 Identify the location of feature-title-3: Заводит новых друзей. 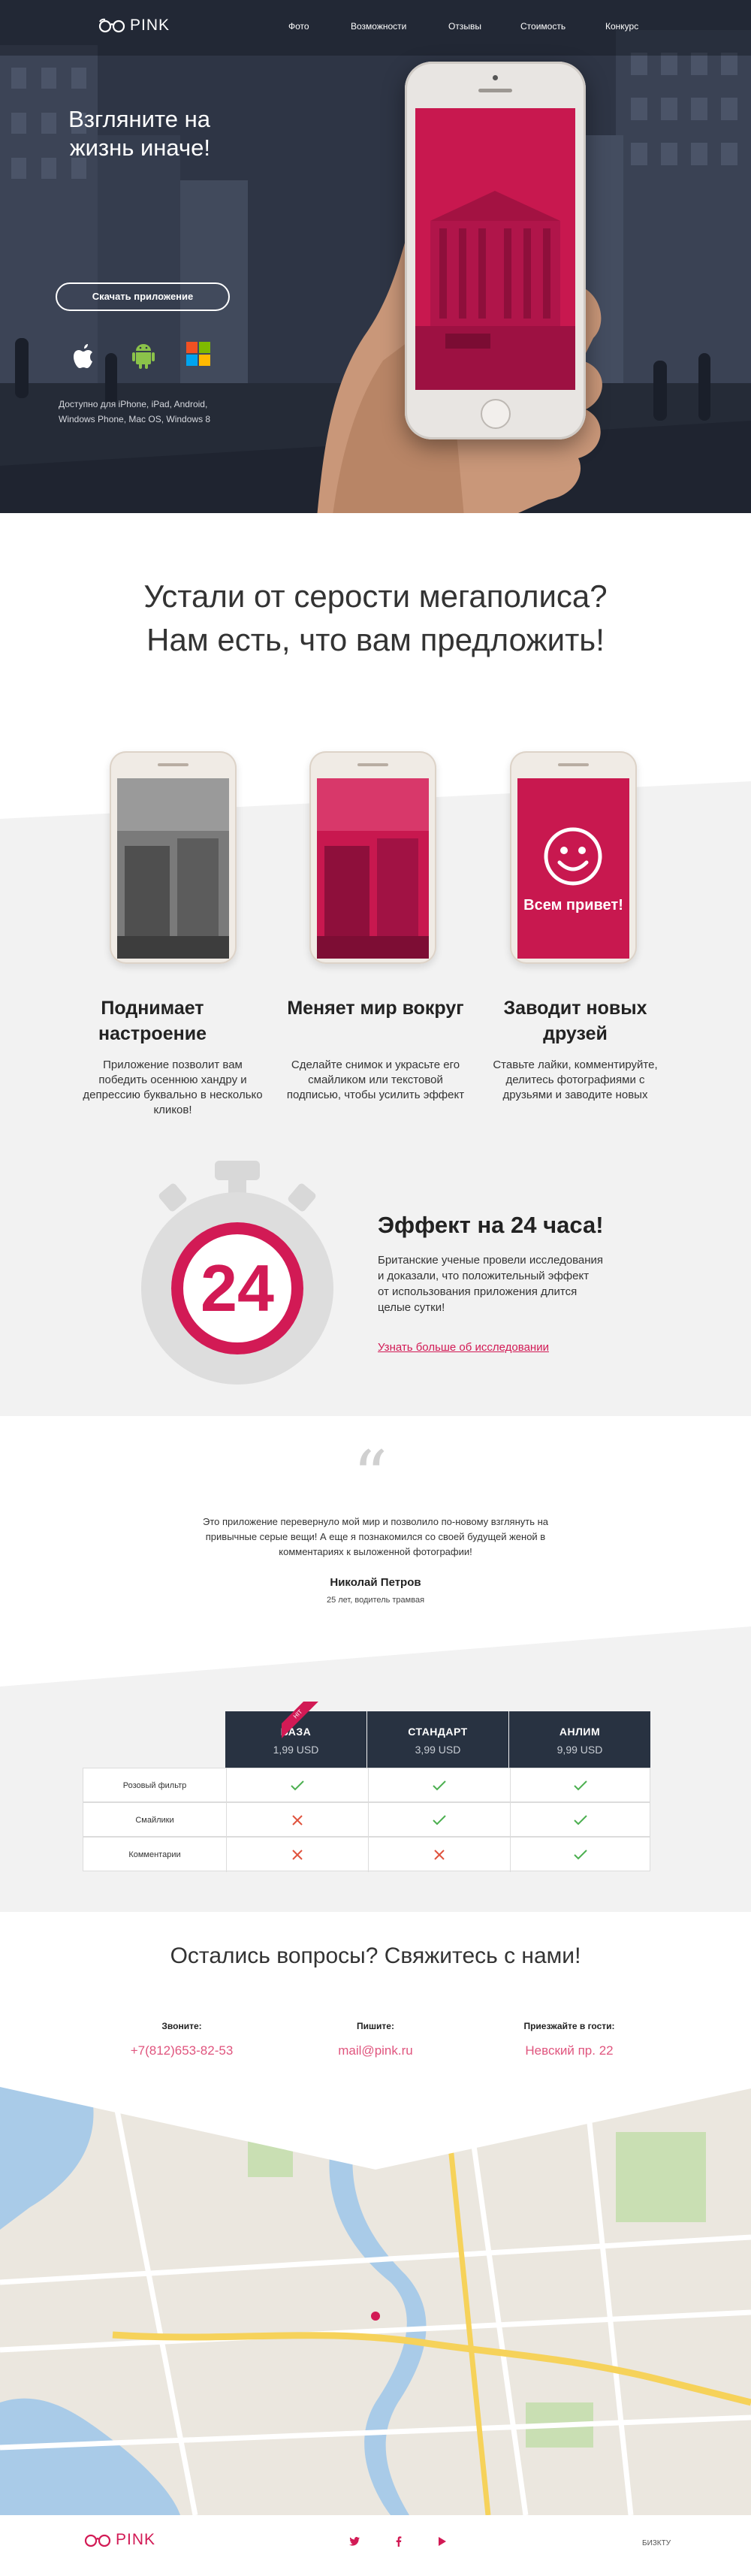
(575, 1021).